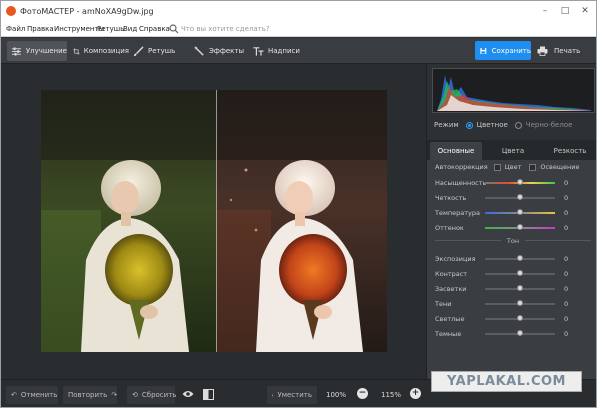 The height and width of the screenshot is (411, 600). What do you see at coordinates (362, 393) in the screenshot?
I see `zoom-out-button: −` at bounding box center [362, 393].